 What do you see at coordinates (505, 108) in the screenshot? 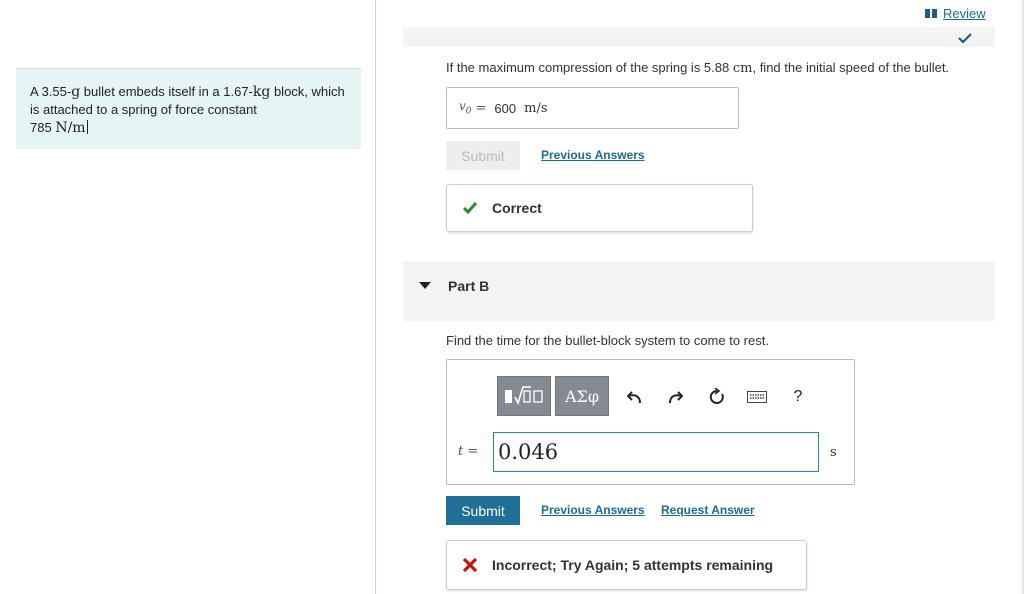
I see `part-a-answer-value: 600` at bounding box center [505, 108].